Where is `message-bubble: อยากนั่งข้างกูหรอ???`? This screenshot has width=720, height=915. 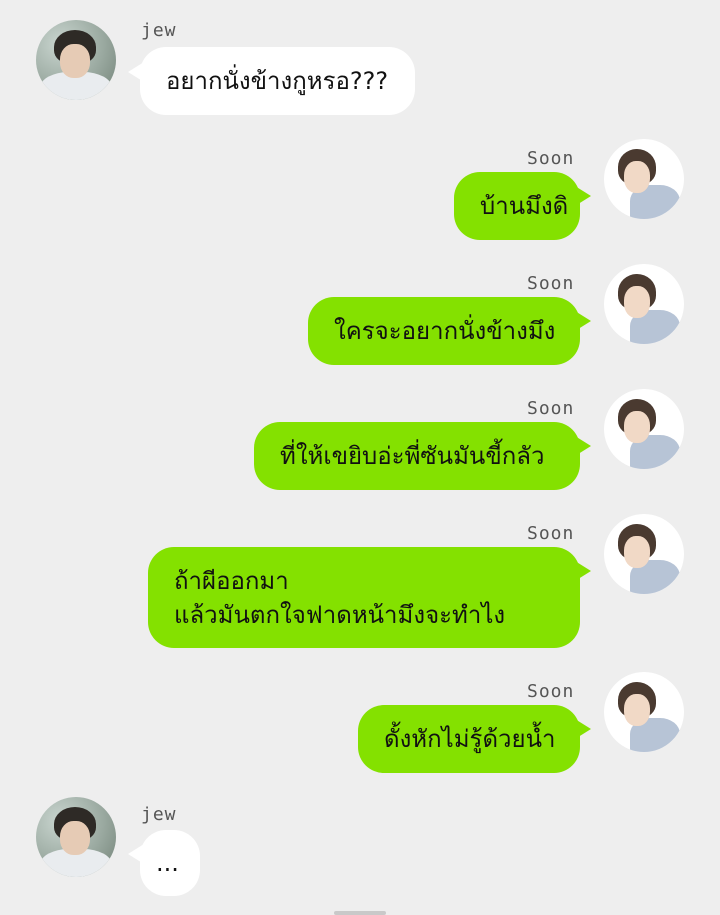
message-bubble: อยากนั่งข้างกูหรอ??? is located at coordinates (277, 81).